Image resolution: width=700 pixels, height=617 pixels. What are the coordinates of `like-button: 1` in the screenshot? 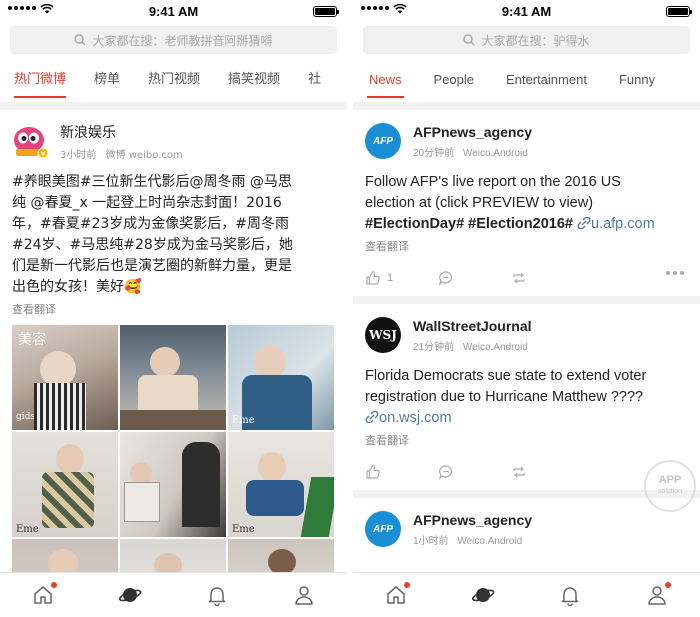 It's located at (401, 278).